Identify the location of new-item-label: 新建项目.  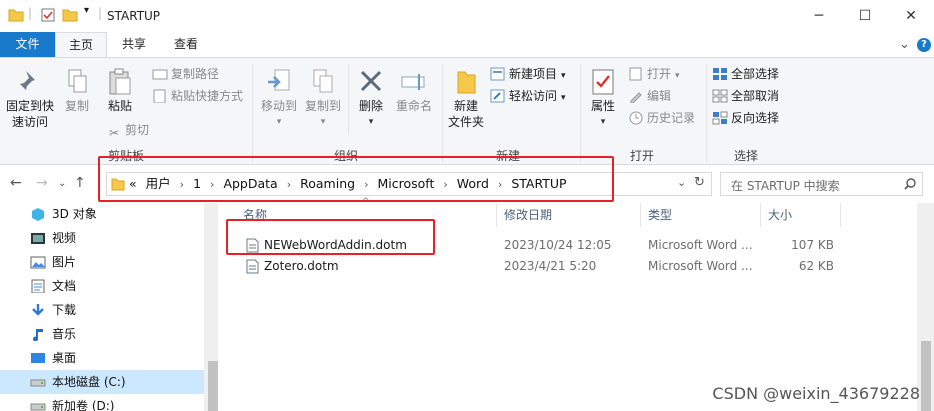
(533, 74).